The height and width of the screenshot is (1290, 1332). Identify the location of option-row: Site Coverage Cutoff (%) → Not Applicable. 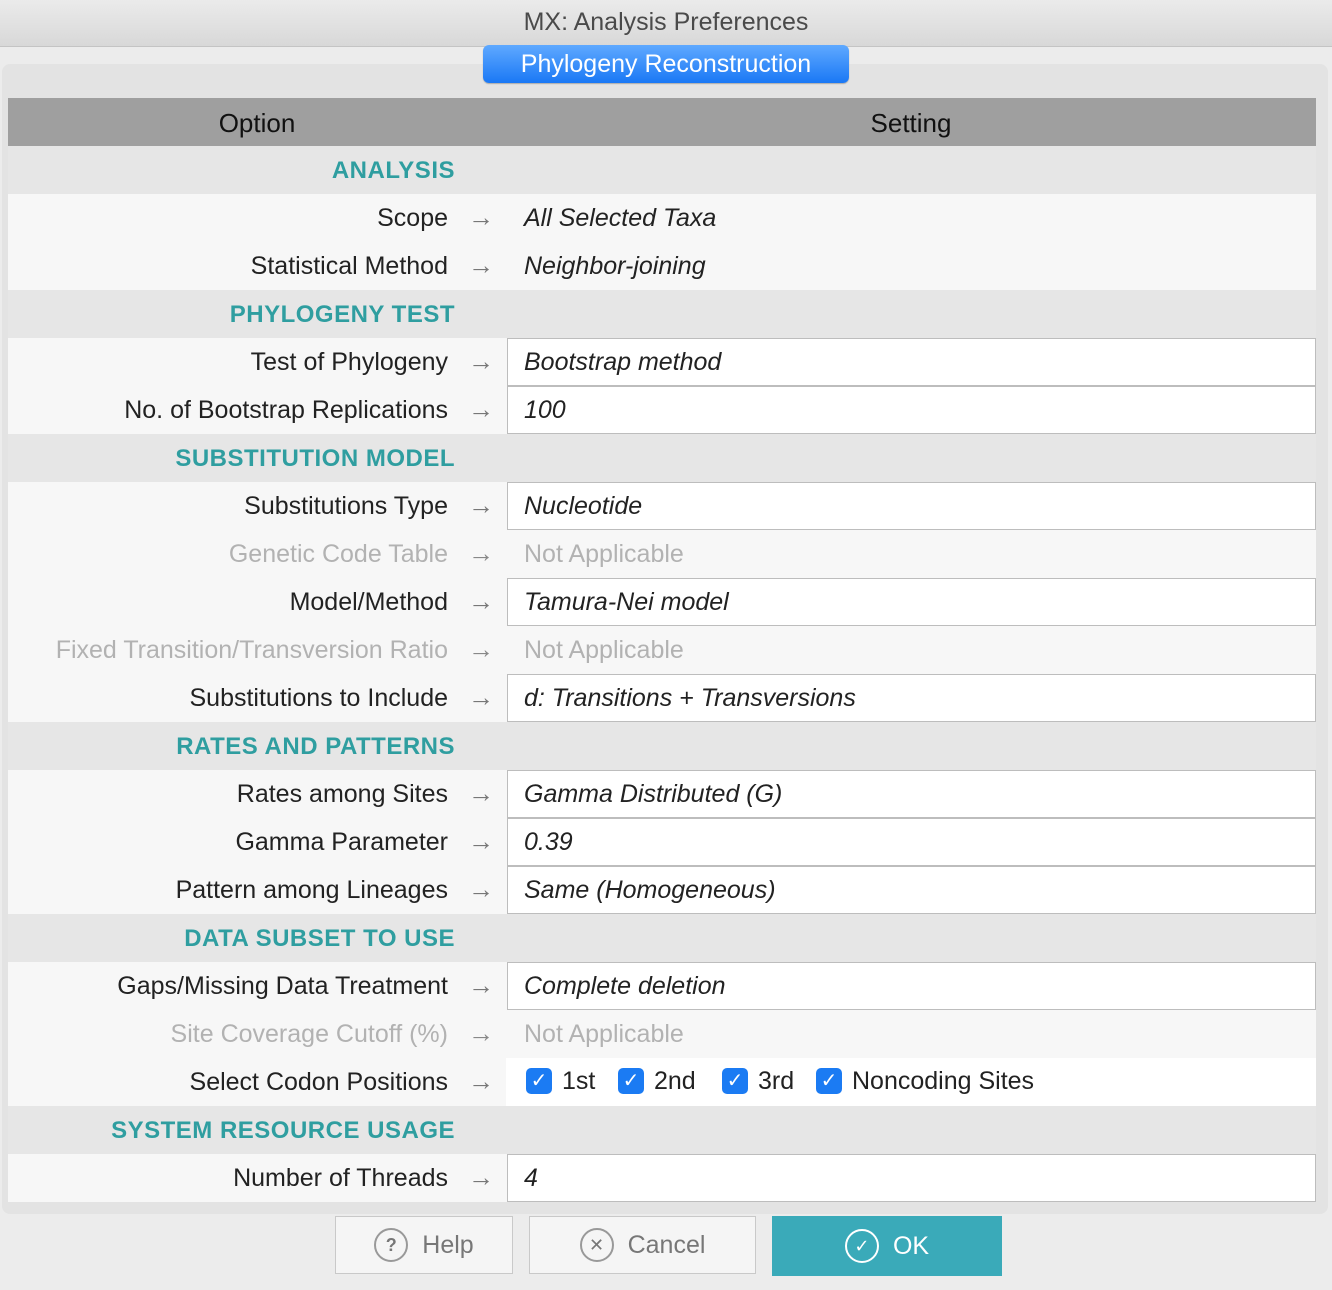
(662, 1034).